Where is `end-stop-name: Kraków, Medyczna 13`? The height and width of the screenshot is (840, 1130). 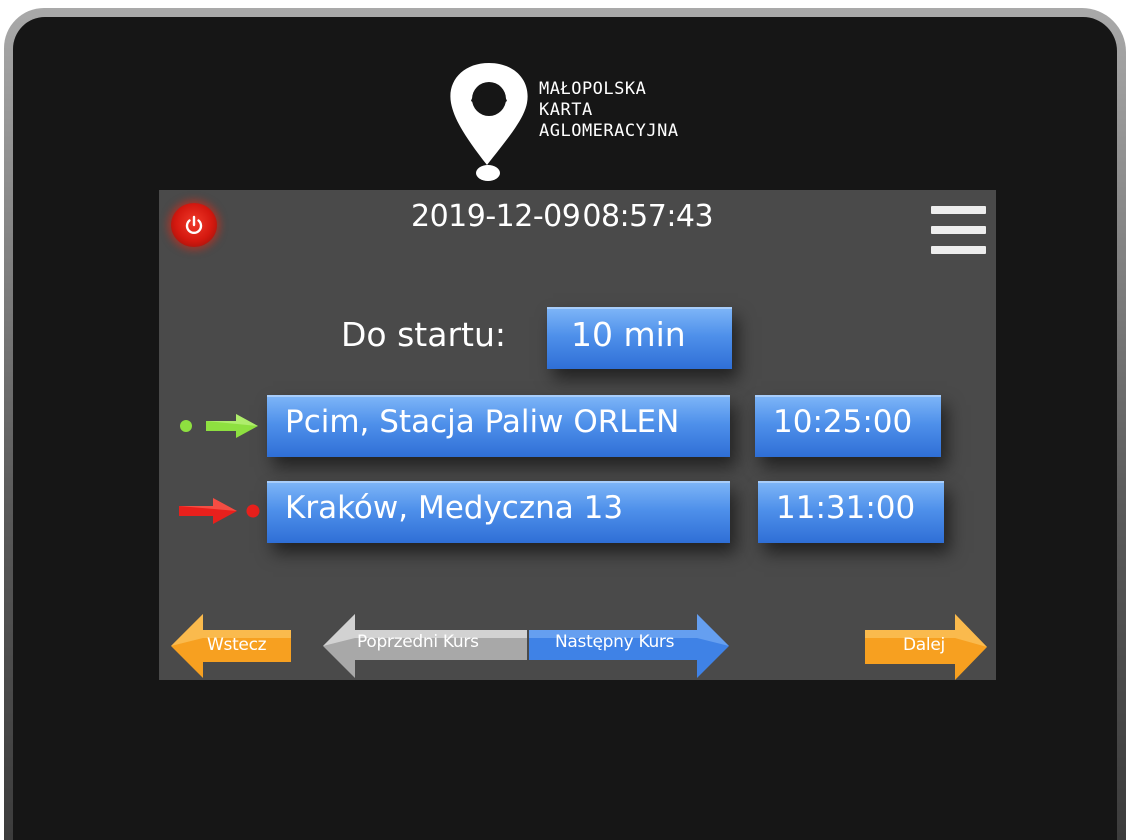 end-stop-name: Kraków, Medyczna 13 is located at coordinates (498, 512).